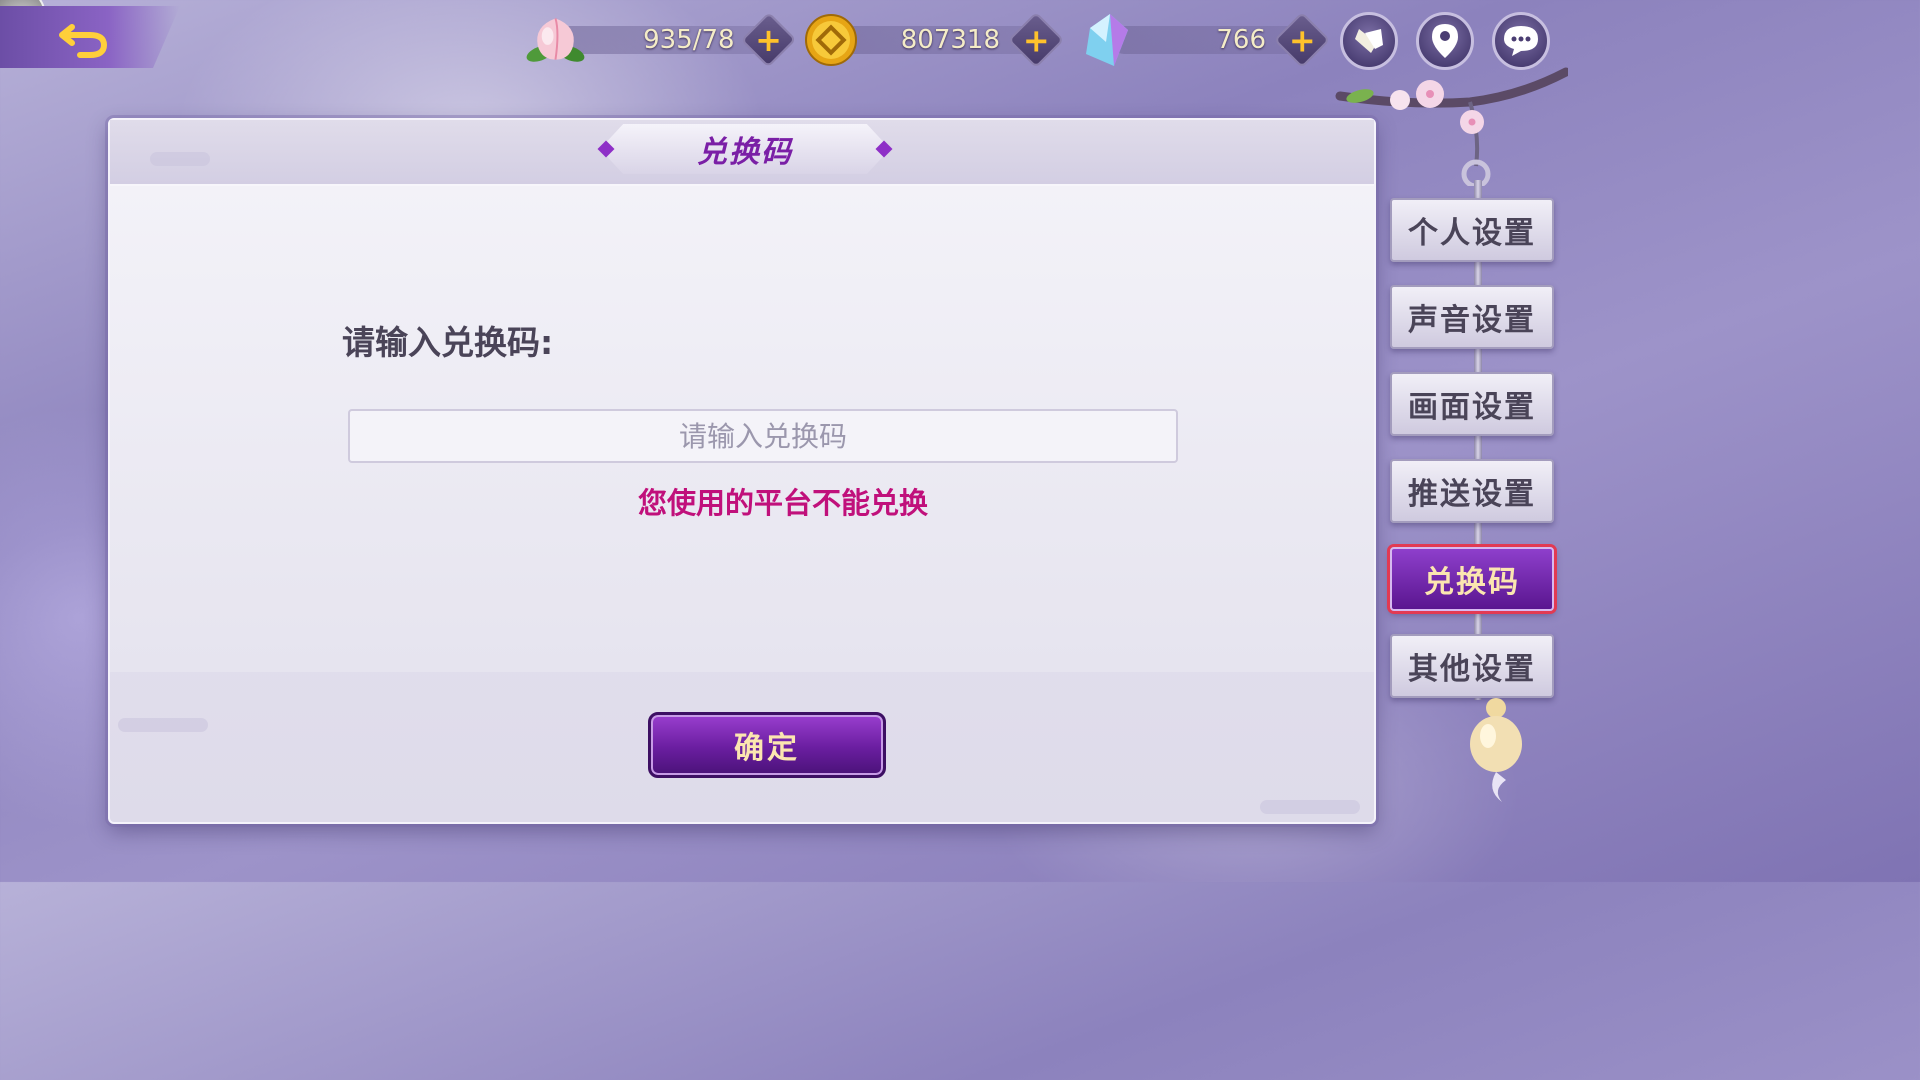 The height and width of the screenshot is (1080, 1920). Describe the element at coordinates (689, 40) in the screenshot. I see `stamina-value: 935/78` at that location.